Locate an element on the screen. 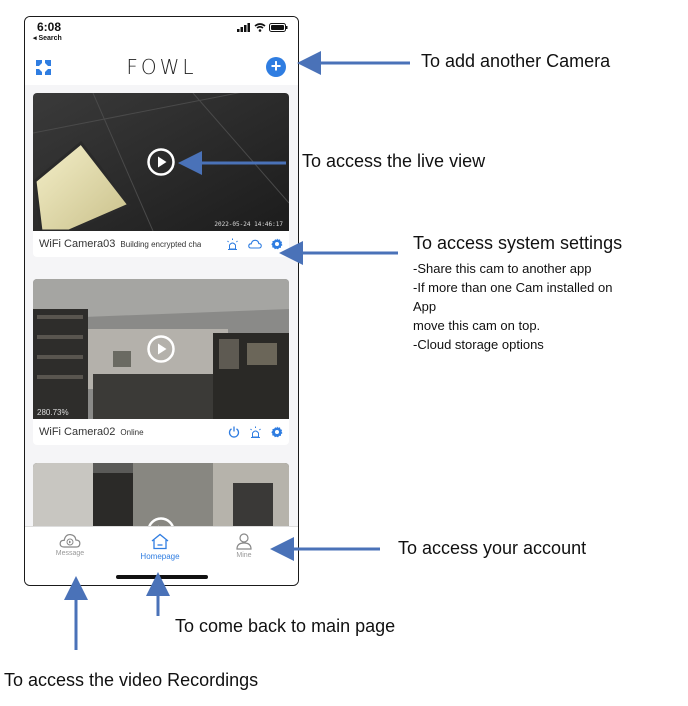 This screenshot has height=706, width=688. callout-live-view: To access the live view is located at coordinates (394, 161).